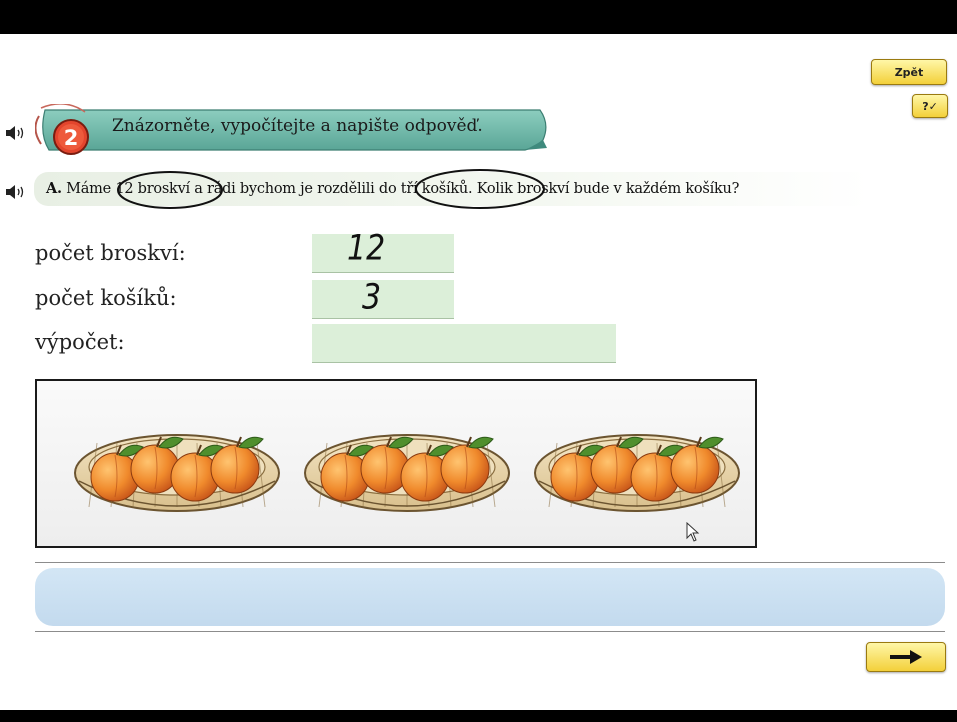 This screenshot has height=722, width=957. Describe the element at coordinates (490, 597) in the screenshot. I see `answer-field` at that location.